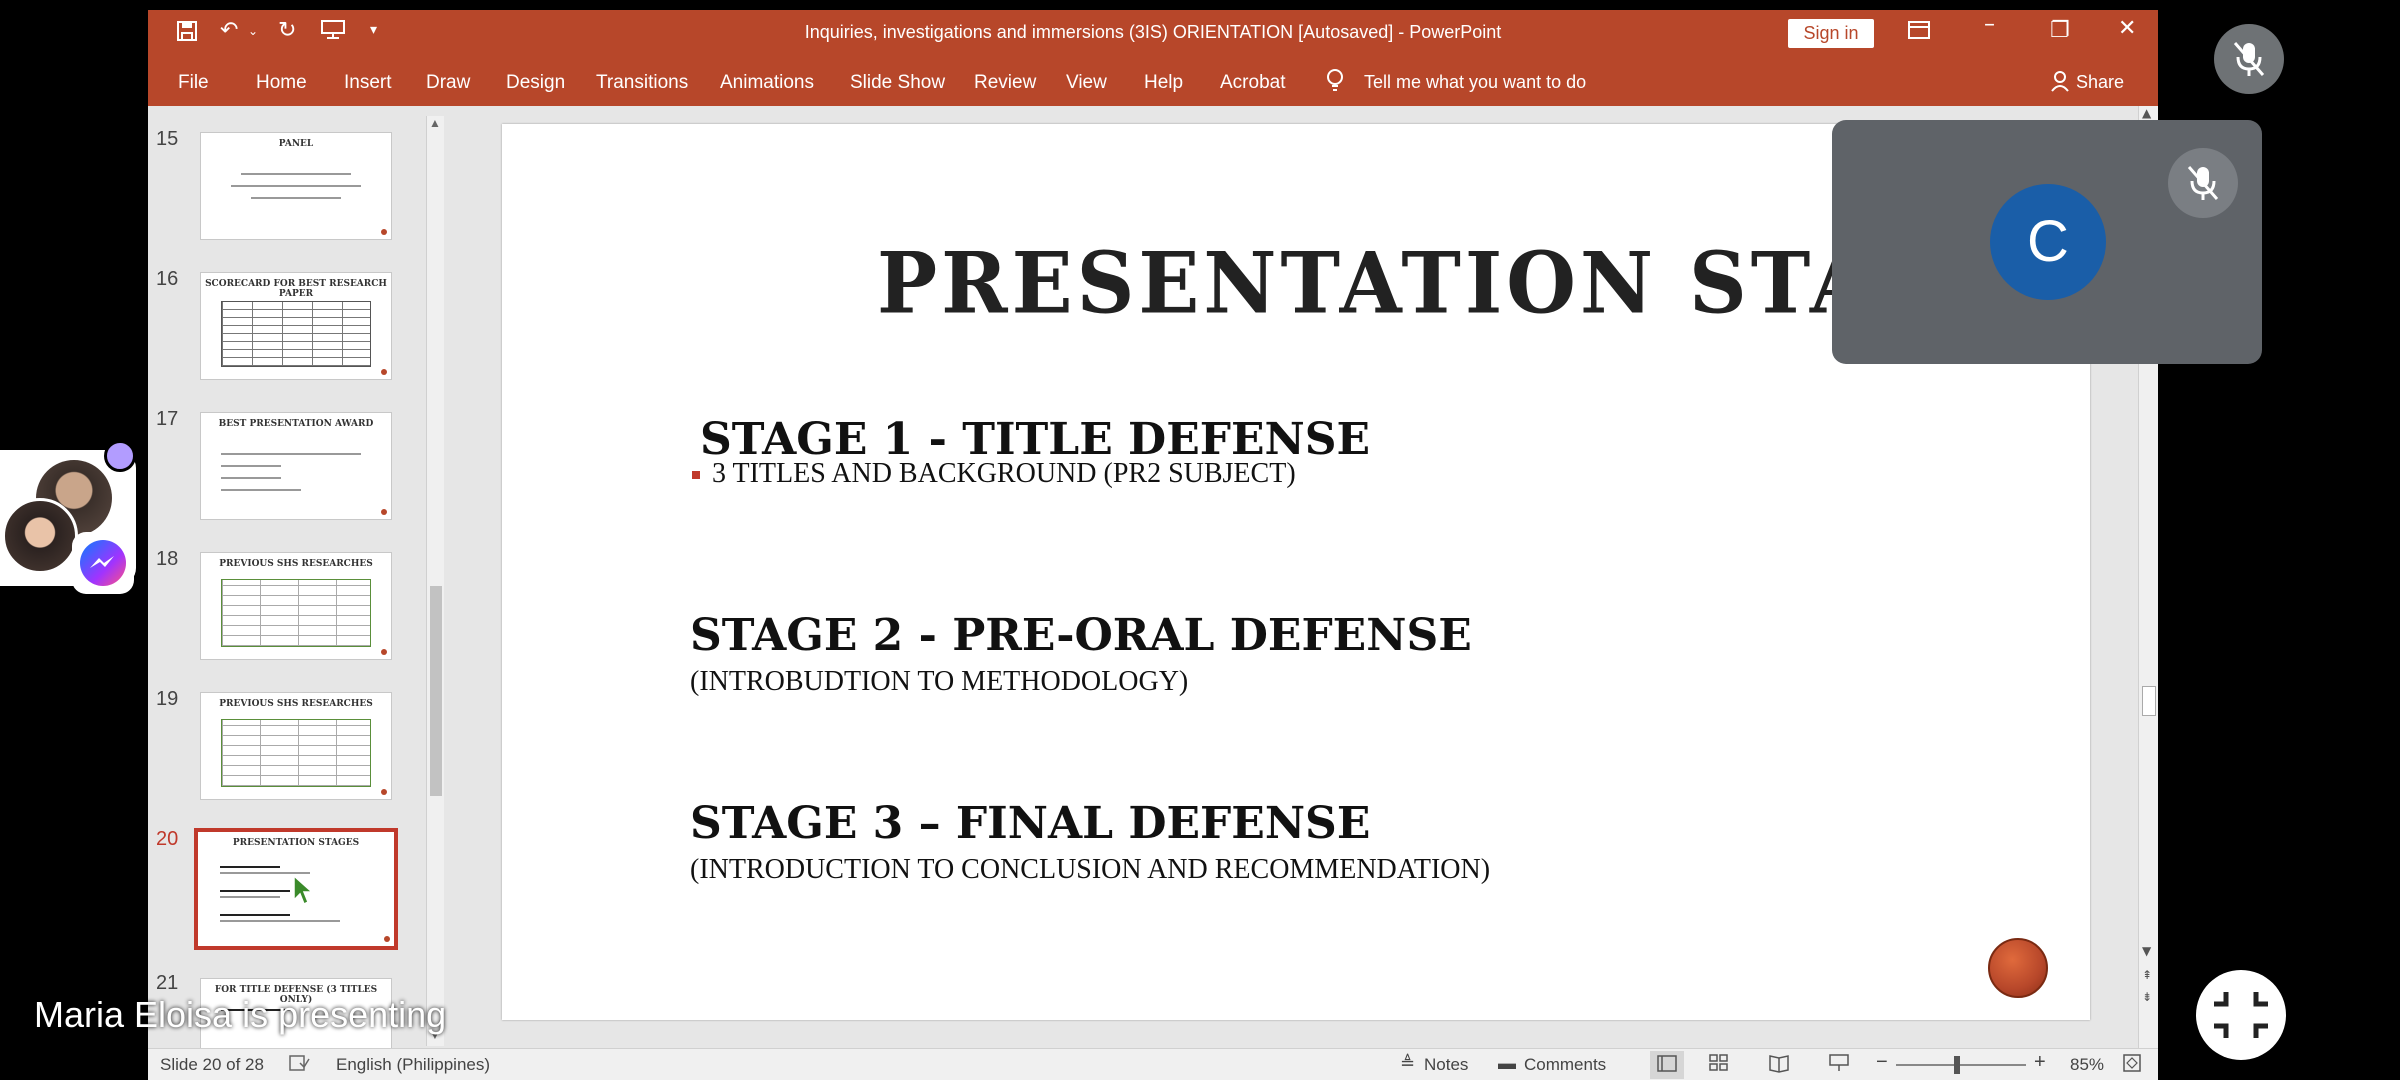 This screenshot has width=2400, height=1080. I want to click on bullet-icon, so click(696, 475).